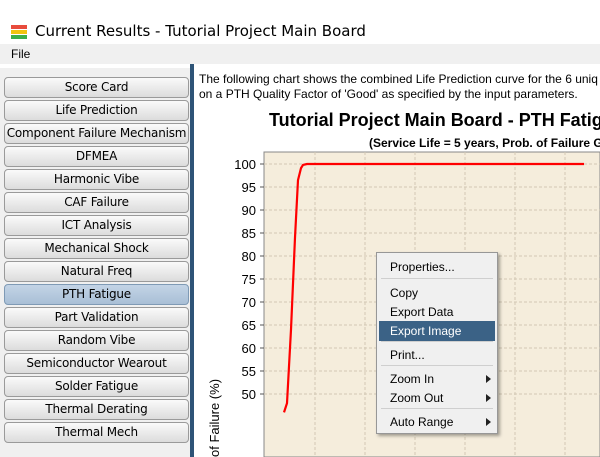 The width and height of the screenshot is (600, 457). What do you see at coordinates (300, 54) in the screenshot?
I see `menu-bar: File` at bounding box center [300, 54].